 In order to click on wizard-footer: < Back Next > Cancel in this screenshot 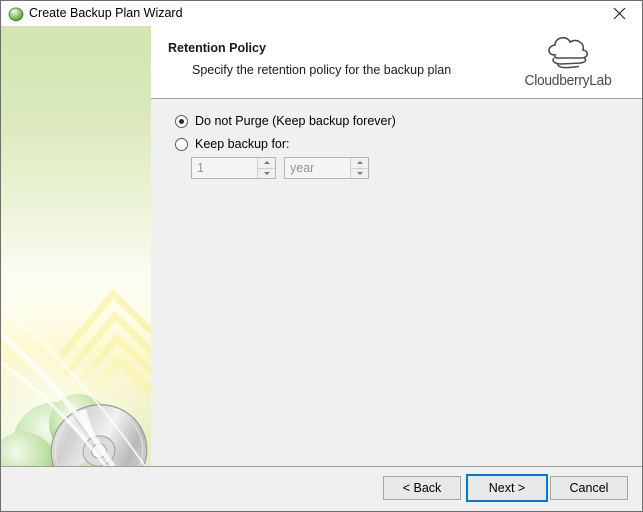, I will do `click(321, 488)`.